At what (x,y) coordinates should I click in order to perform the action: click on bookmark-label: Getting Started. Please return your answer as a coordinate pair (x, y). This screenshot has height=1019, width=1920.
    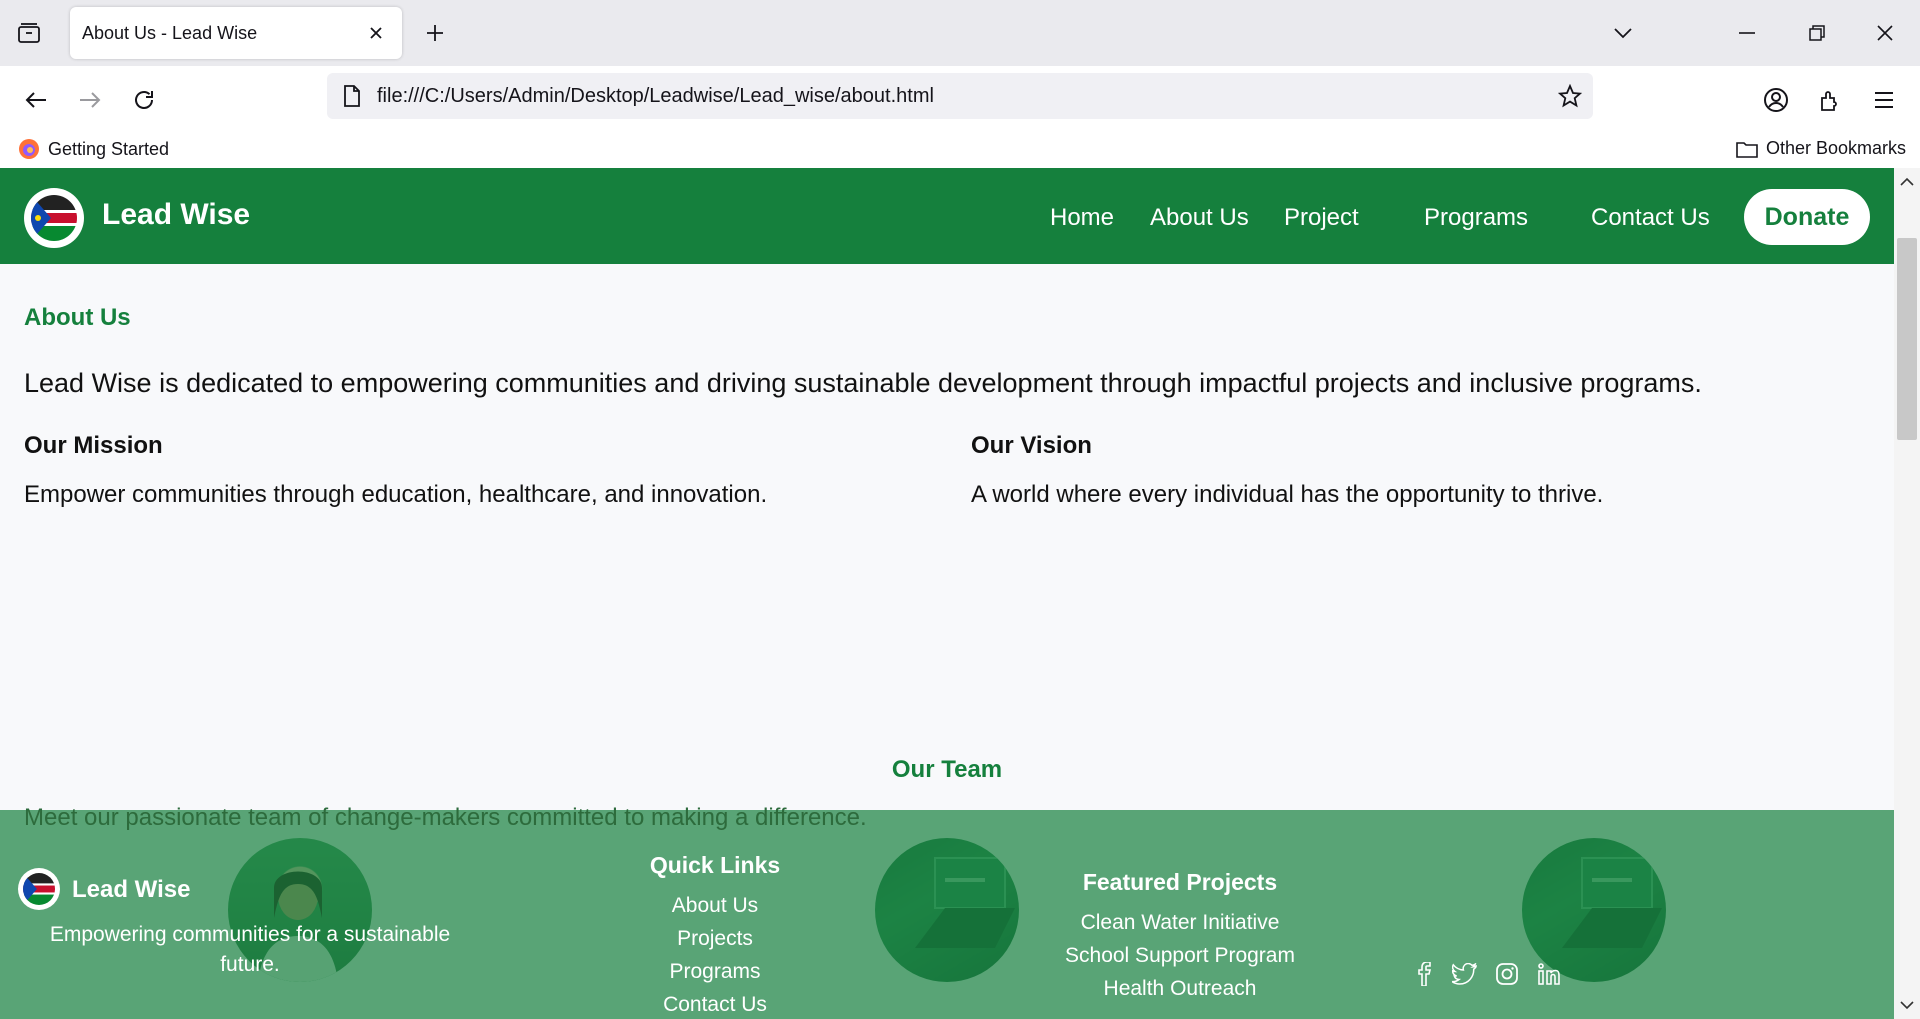
    Looking at the image, I should click on (109, 148).